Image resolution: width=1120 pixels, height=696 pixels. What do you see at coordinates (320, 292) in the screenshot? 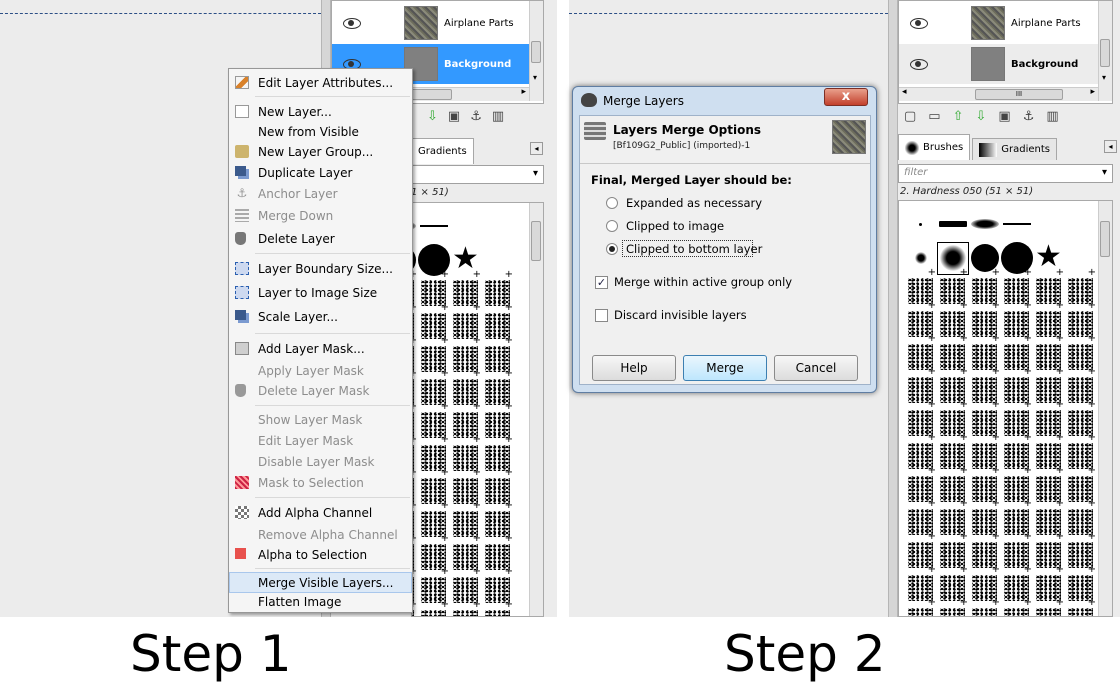
I see `menu-item-layer-to-image-size: Layer to Image Size` at bounding box center [320, 292].